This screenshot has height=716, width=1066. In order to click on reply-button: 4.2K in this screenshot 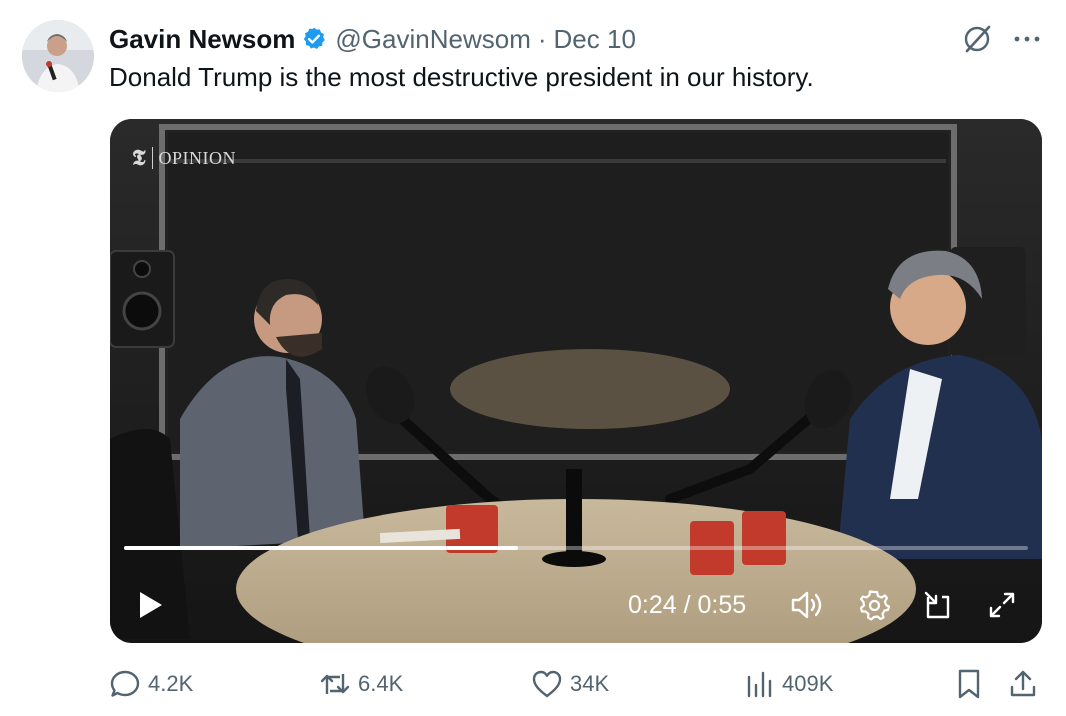, I will do `click(150, 684)`.